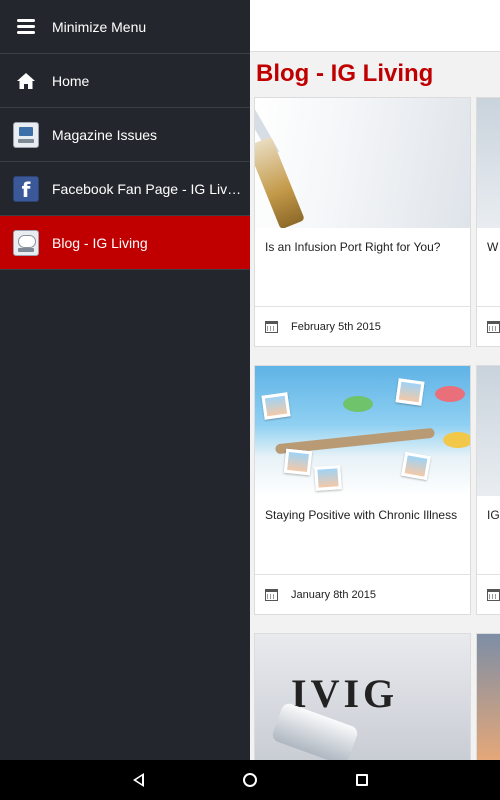  I want to click on drawer-item-label: Magazine Issues, so click(105, 134).